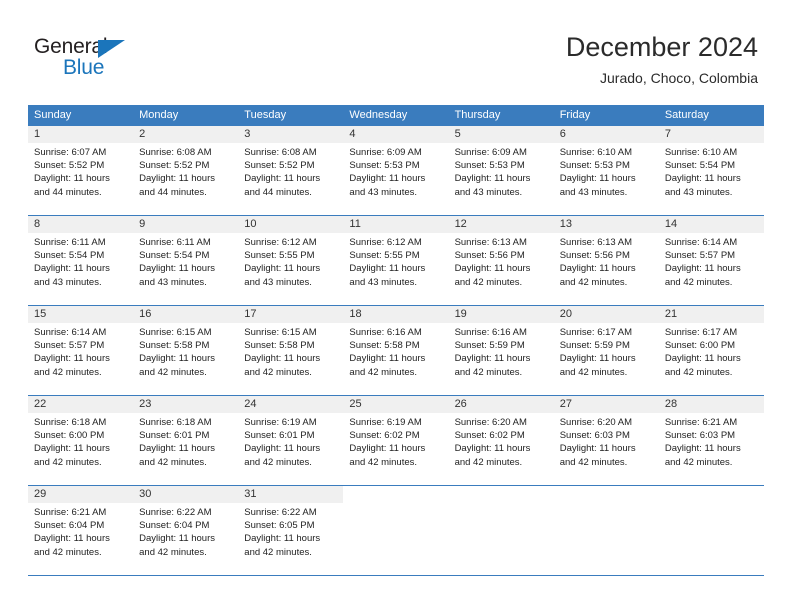 This screenshot has width=792, height=612. What do you see at coordinates (70, 242) in the screenshot?
I see `sunrise-text: Sunrise: 6:11 AM` at bounding box center [70, 242].